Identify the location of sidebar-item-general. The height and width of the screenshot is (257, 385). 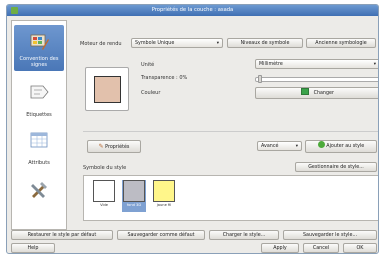
(39, 196).